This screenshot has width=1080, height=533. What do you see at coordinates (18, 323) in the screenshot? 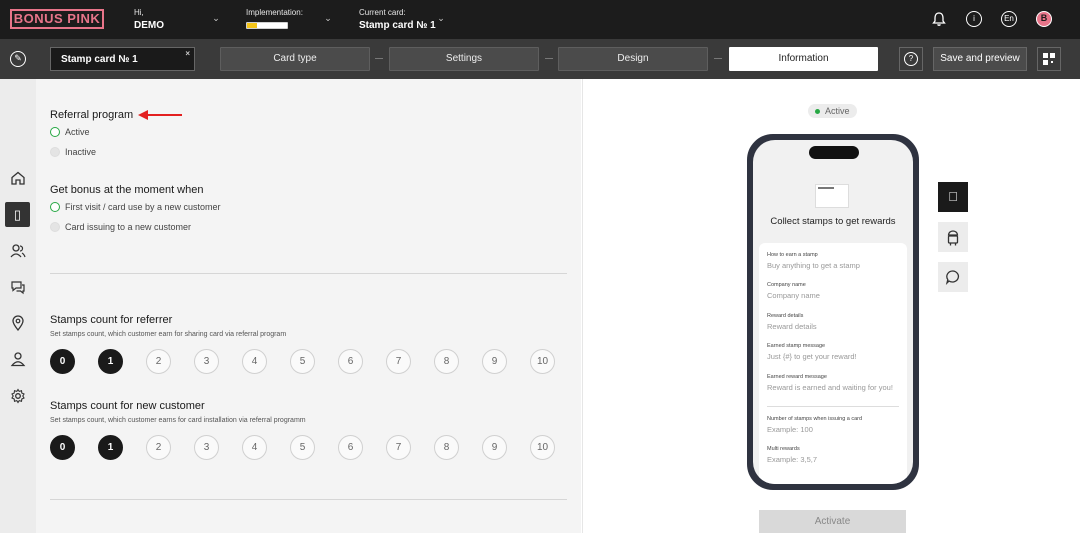
I see `location-icon` at bounding box center [18, 323].